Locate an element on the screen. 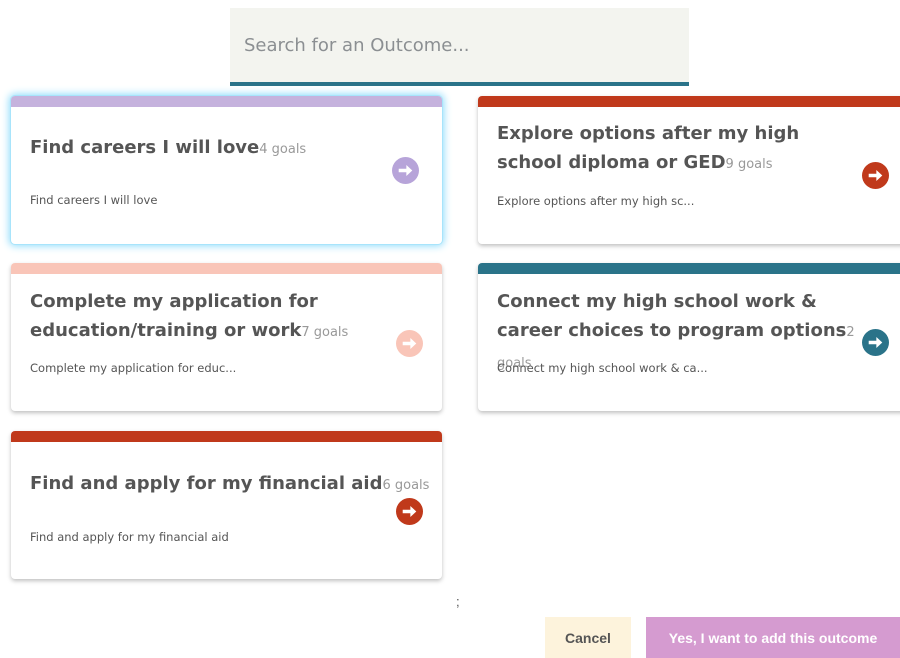  goal-count: 9 goals is located at coordinates (749, 164).